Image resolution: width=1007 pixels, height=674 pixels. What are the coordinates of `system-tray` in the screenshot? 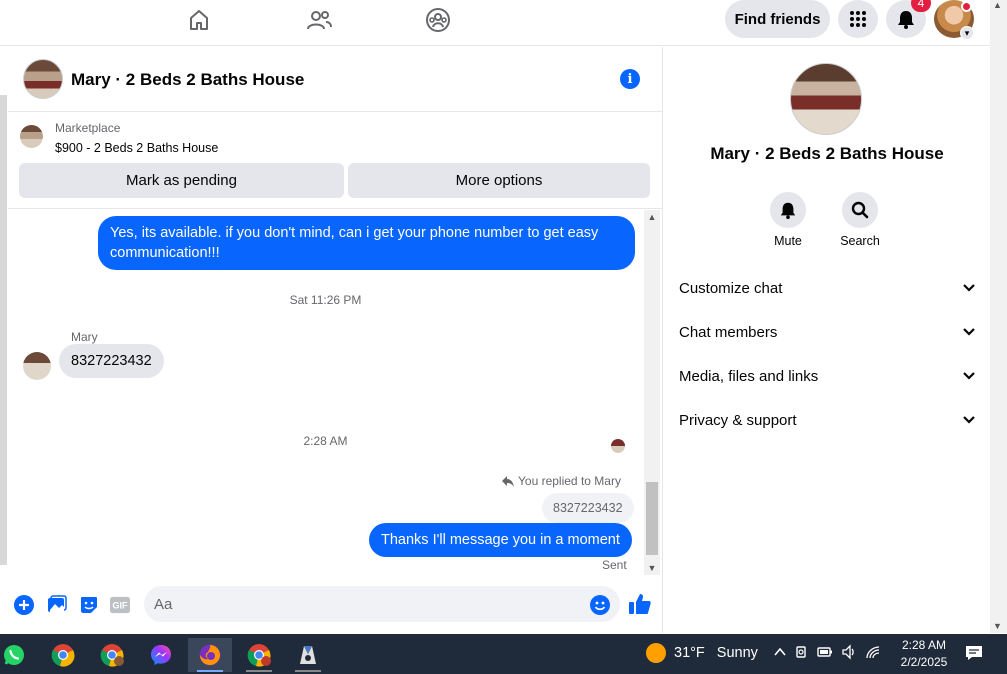 It's located at (827, 652).